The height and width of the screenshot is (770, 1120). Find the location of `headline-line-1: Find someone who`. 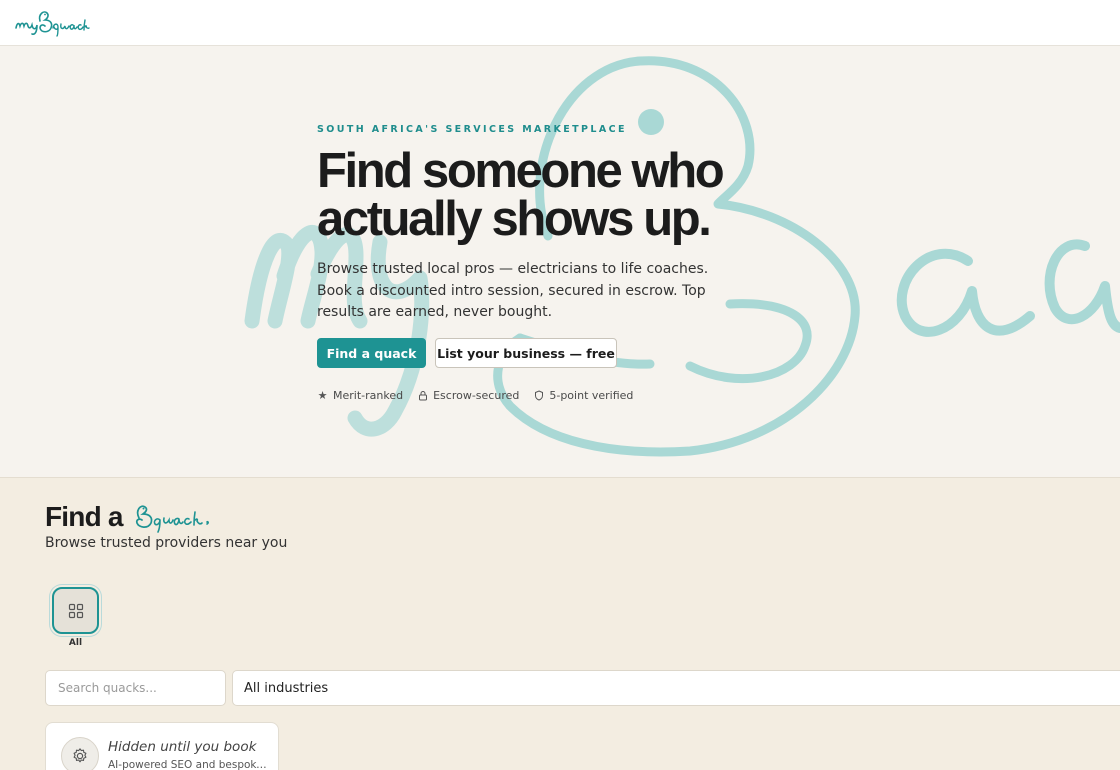

headline-line-1: Find someone who is located at coordinates (521, 171).